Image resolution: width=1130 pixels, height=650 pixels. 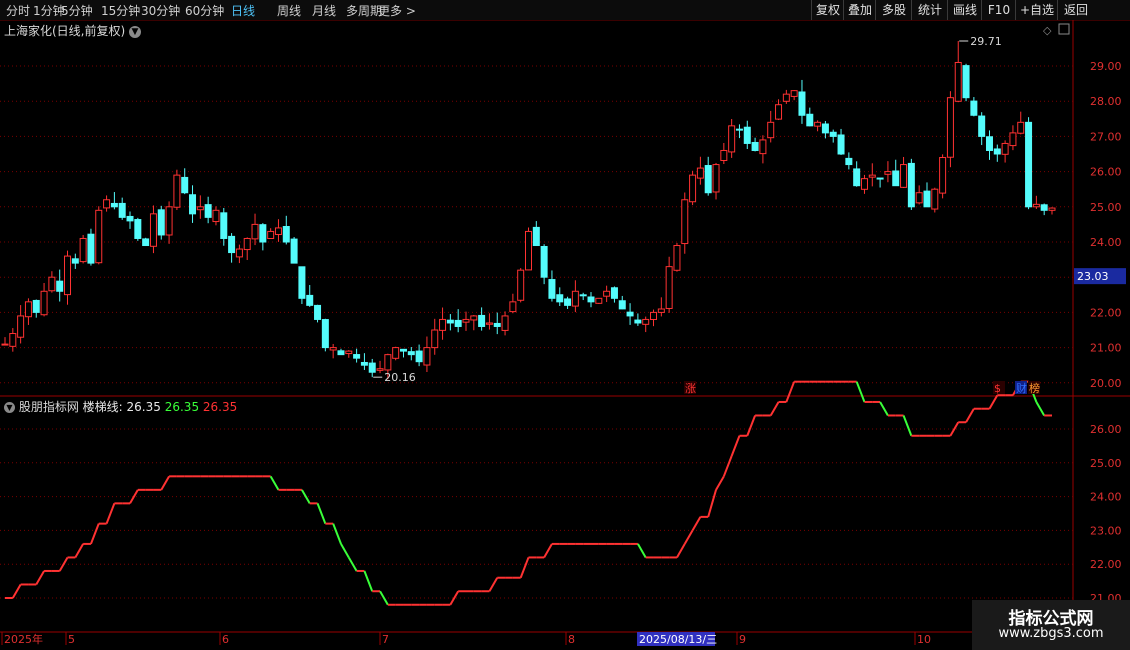 I want to click on price-tick-label: 26.00, so click(x=1106, y=172).